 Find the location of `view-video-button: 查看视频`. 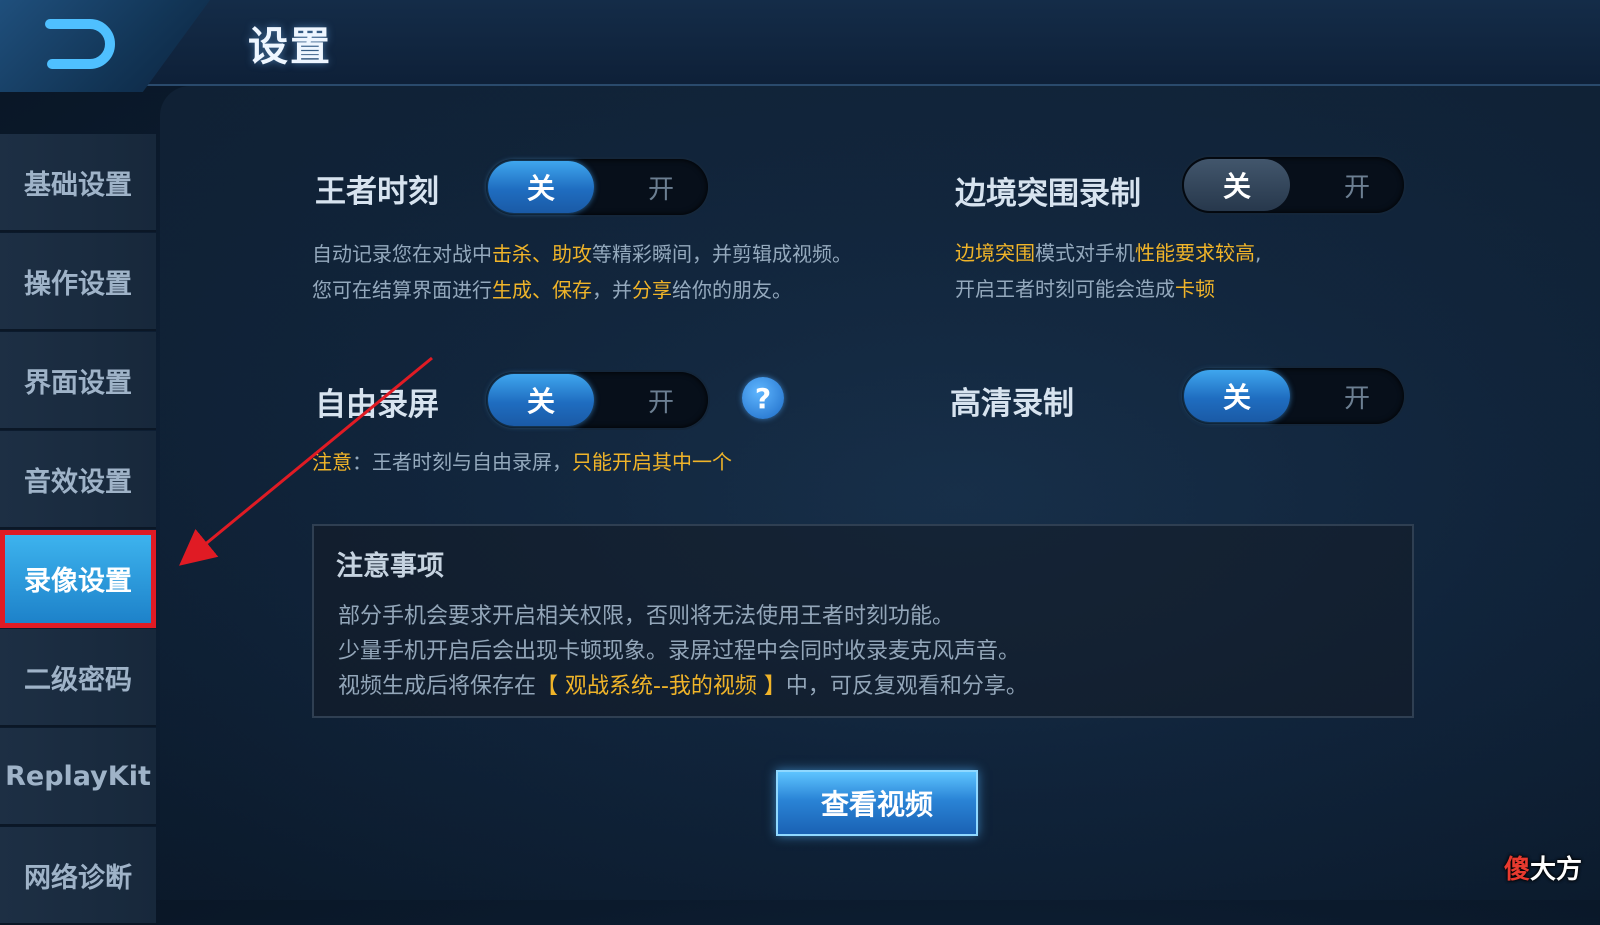

view-video-button: 查看视频 is located at coordinates (877, 803).